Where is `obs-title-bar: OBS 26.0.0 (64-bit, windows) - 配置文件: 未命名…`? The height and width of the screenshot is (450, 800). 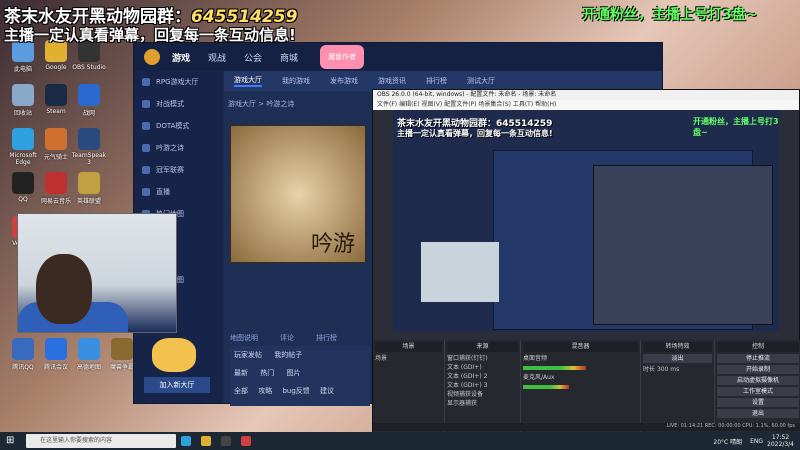
obs-title-bar: OBS 26.0.0 (64-bit, windows) - 配置文件: 未命名… is located at coordinates (586, 95).